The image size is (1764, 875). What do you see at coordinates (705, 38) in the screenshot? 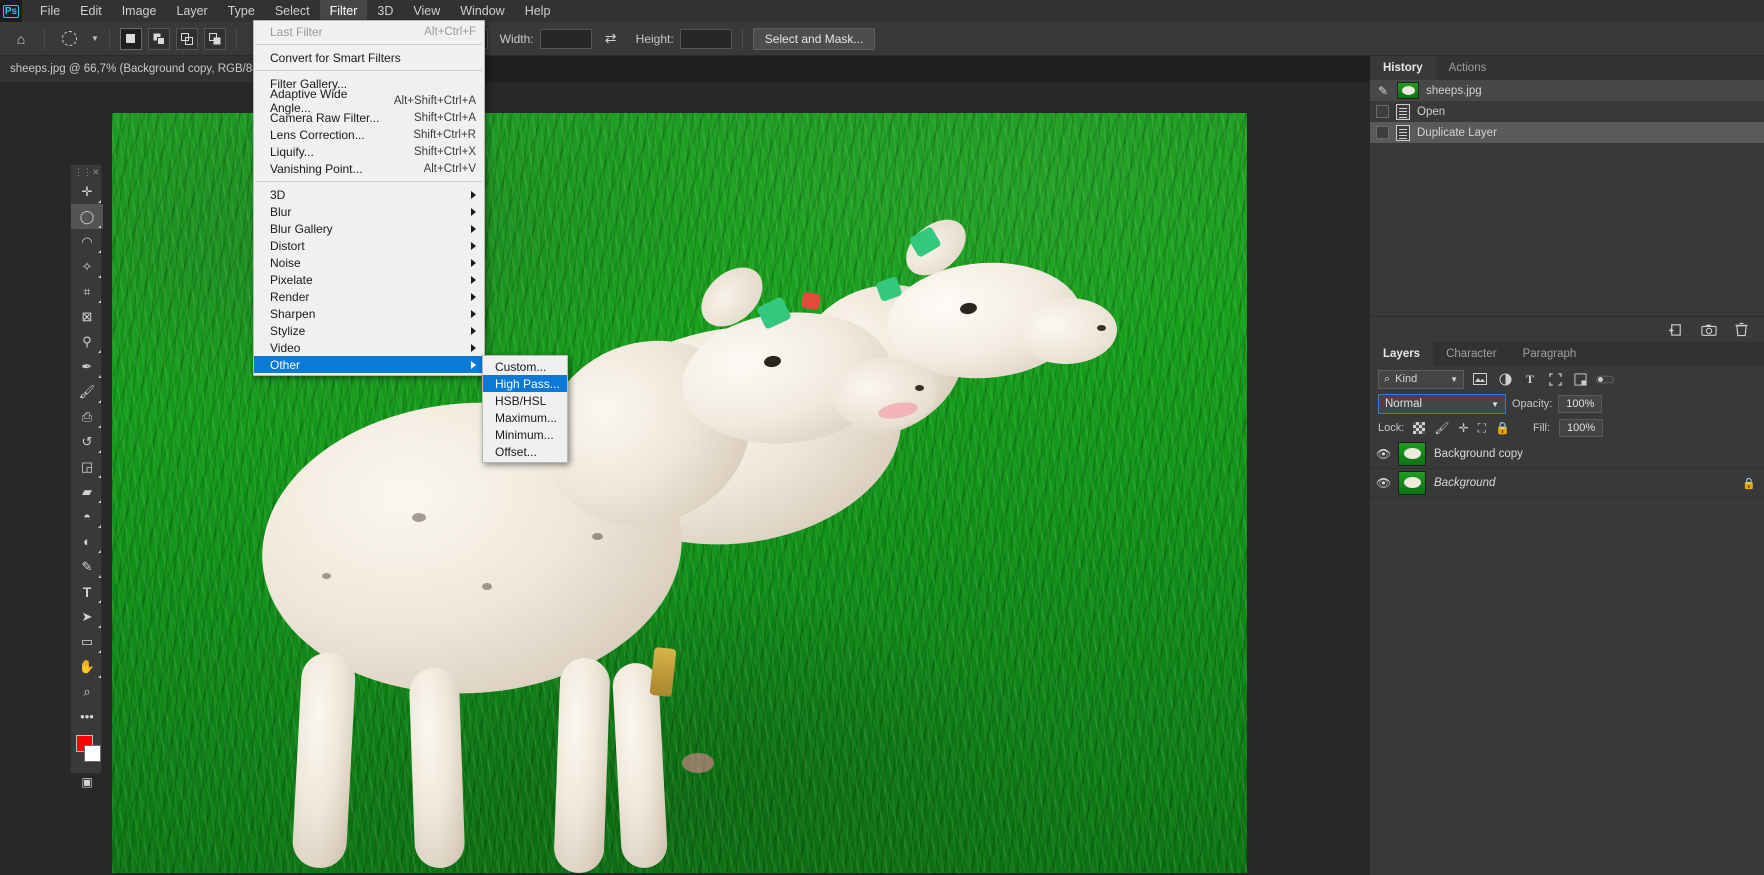
I see `height-input` at bounding box center [705, 38].